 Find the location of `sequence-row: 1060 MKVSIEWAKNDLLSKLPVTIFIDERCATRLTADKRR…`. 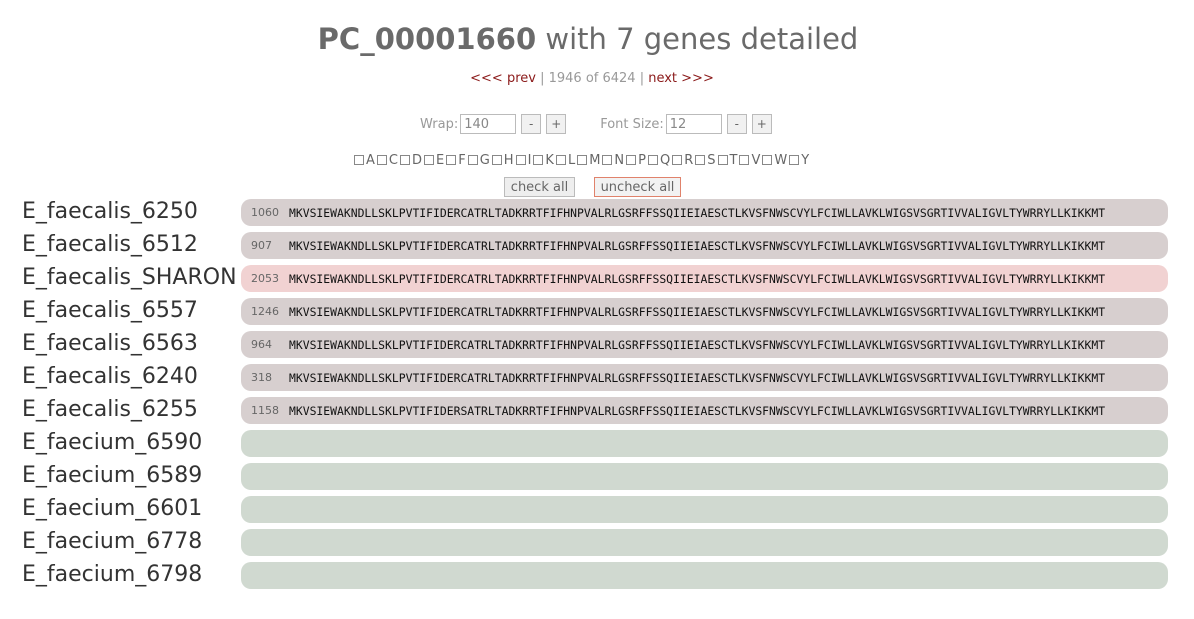

sequence-row: 1060 MKVSIEWAKNDLLSKLPVTIFIDERCATRLTADKRR… is located at coordinates (704, 212).